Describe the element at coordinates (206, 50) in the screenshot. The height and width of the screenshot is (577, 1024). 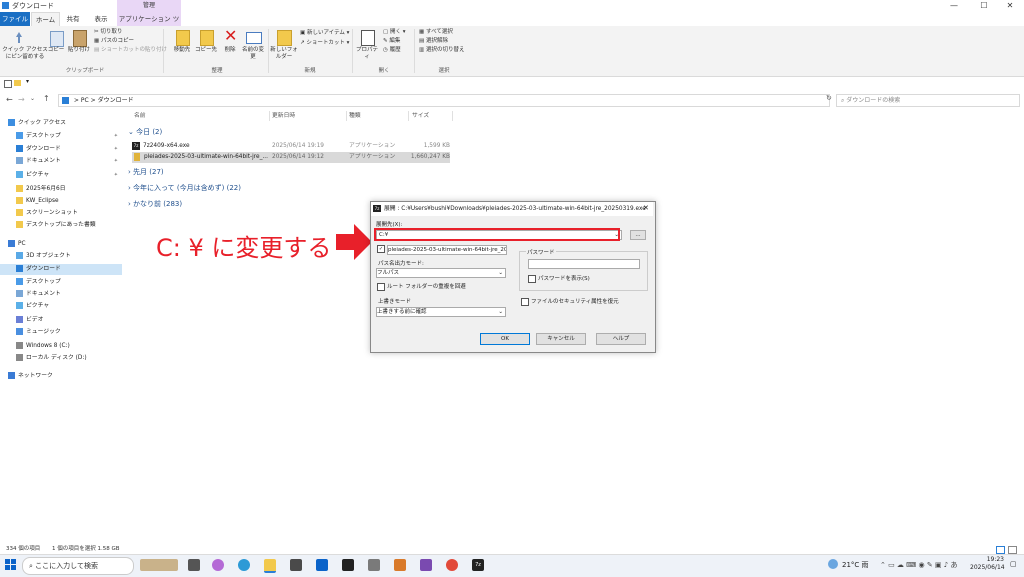
I see `copy-to-button: コピー先` at that location.